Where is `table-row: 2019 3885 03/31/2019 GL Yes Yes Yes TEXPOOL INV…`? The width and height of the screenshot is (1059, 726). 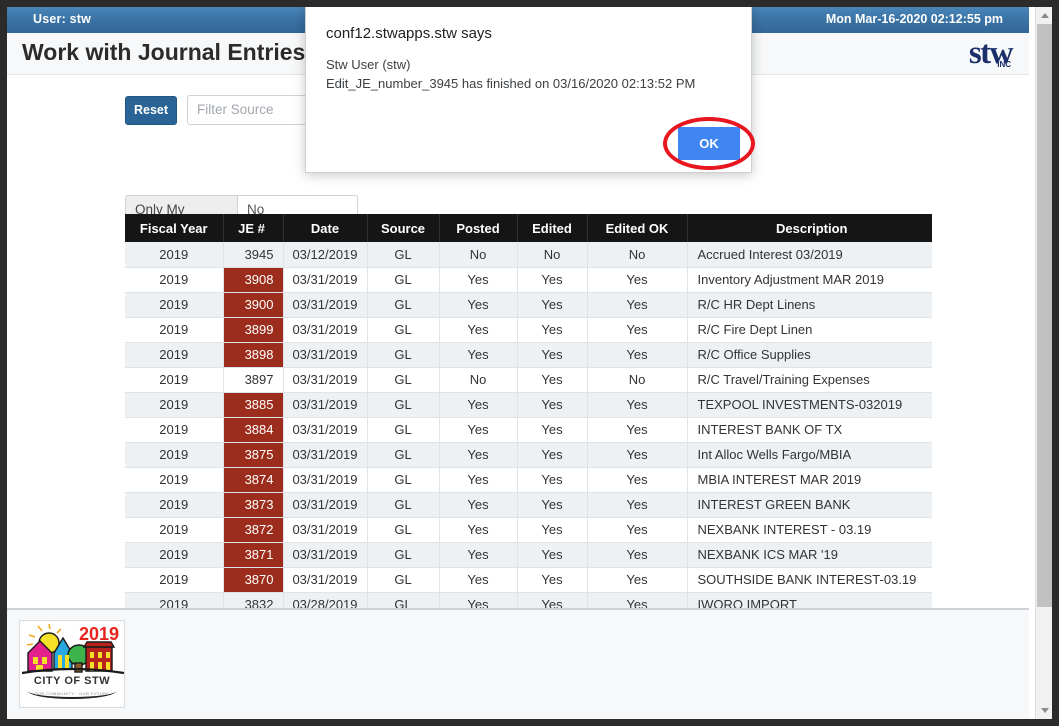 table-row: 2019 3885 03/31/2019 GL Yes Yes Yes TEXPOOL INV… is located at coordinates (528, 405).